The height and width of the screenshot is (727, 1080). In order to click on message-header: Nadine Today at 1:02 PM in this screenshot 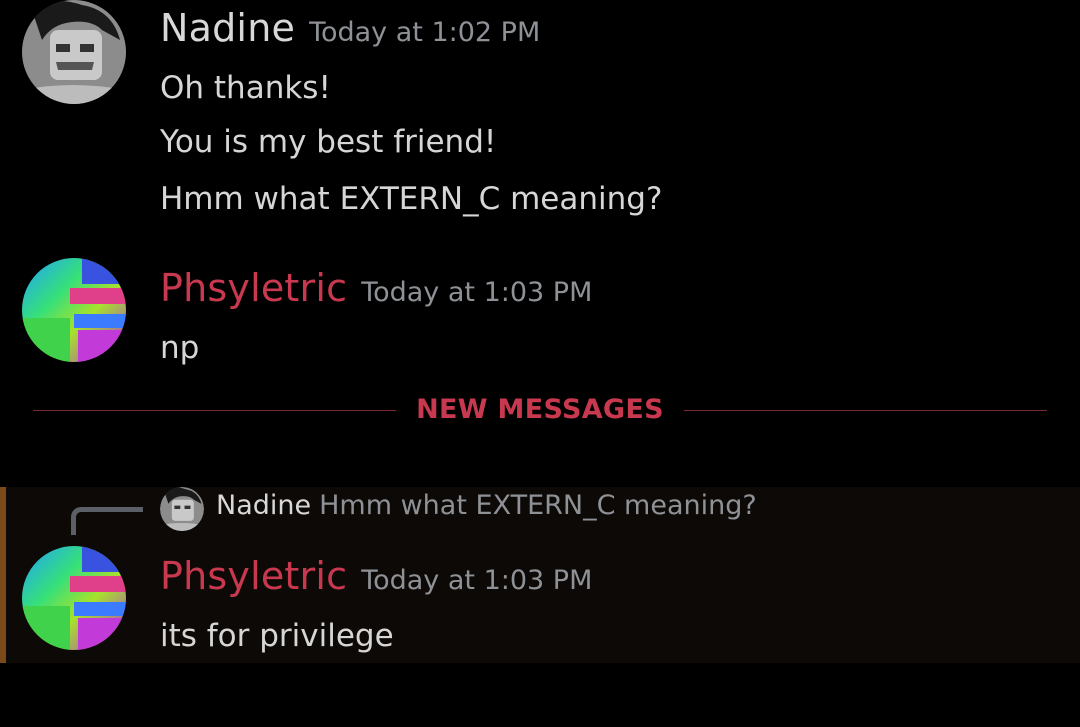, I will do `click(350, 28)`.